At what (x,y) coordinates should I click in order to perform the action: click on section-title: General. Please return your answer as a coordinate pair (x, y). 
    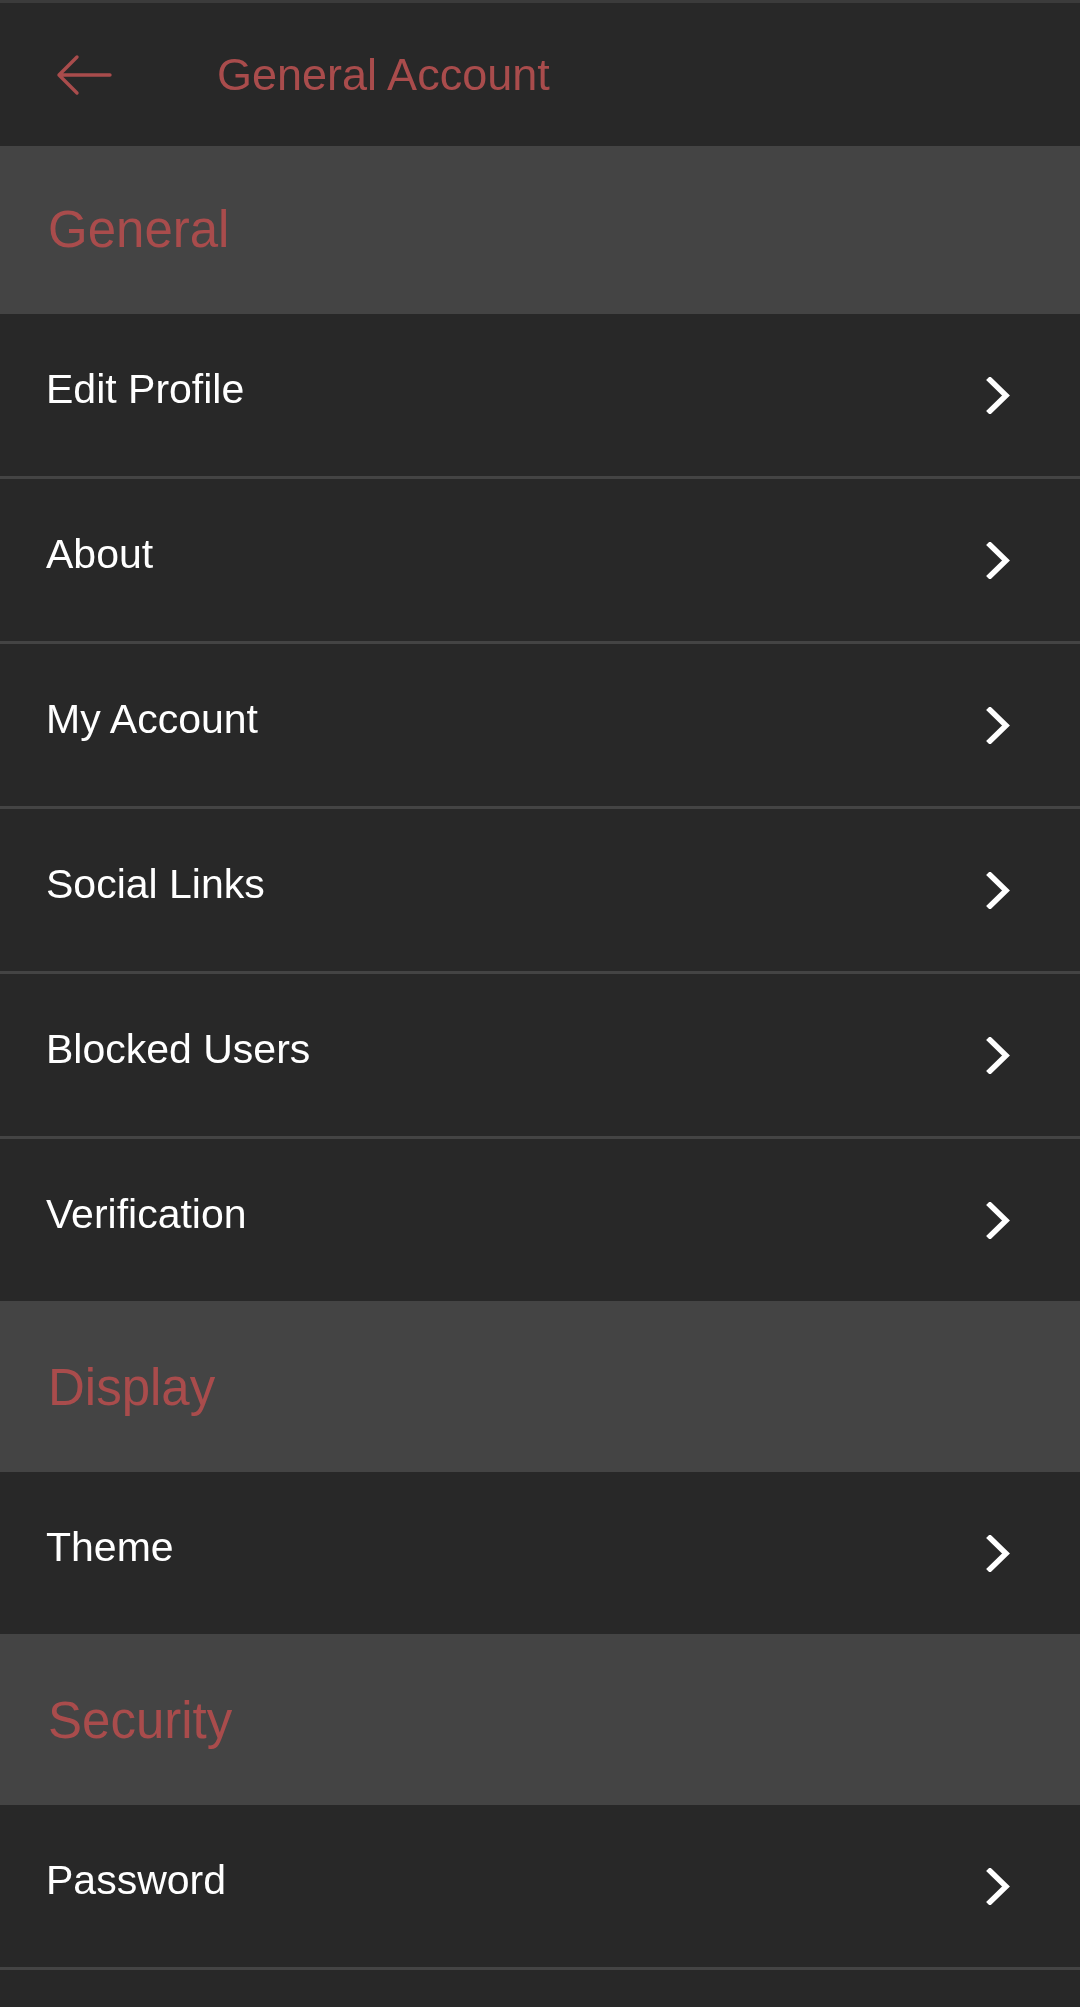
    Looking at the image, I should click on (139, 229).